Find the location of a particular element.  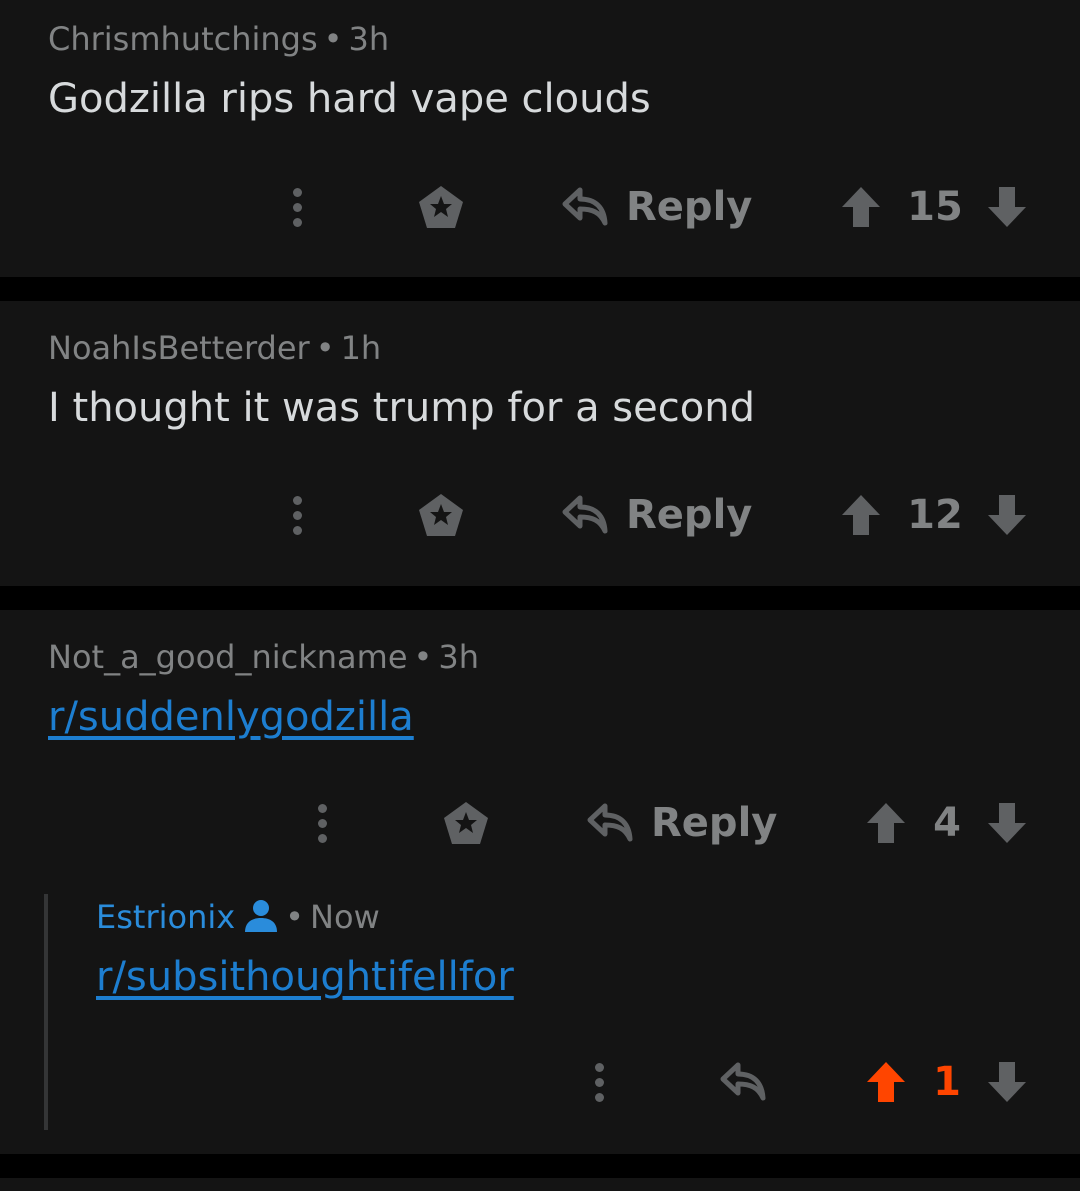

comment-action-row: Reply 4 is located at coordinates (540, 823).